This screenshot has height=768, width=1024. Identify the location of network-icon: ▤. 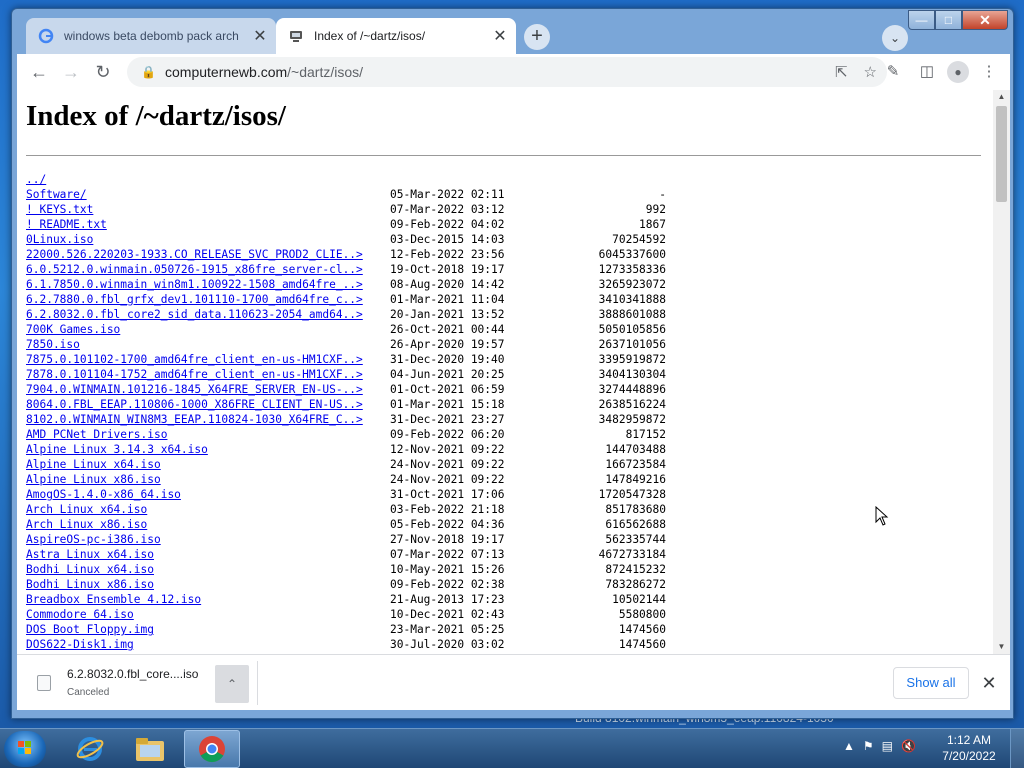
(887, 746).